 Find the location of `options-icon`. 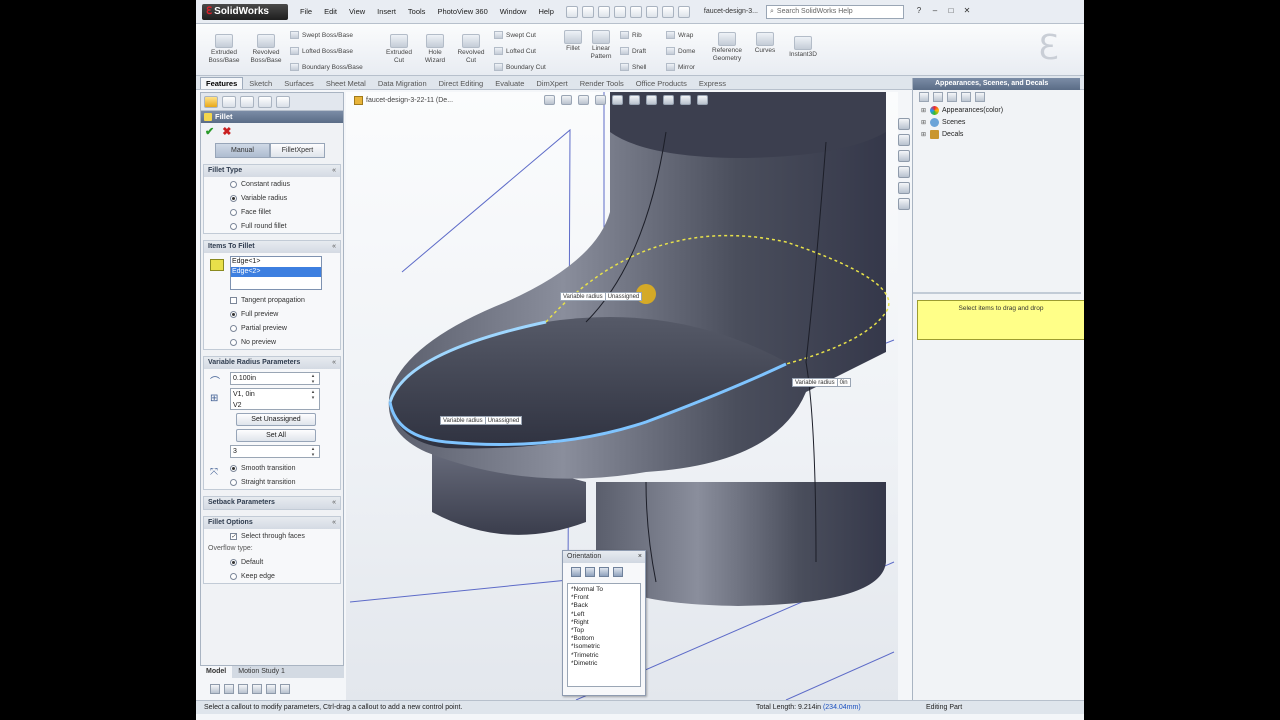

options-icon is located at coordinates (683, 11).